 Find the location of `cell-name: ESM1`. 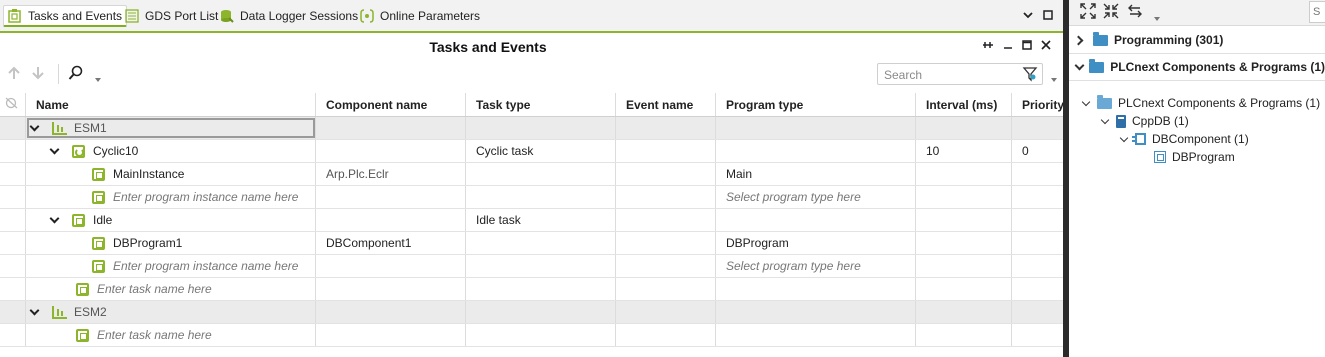

cell-name: ESM1 is located at coordinates (171, 128).